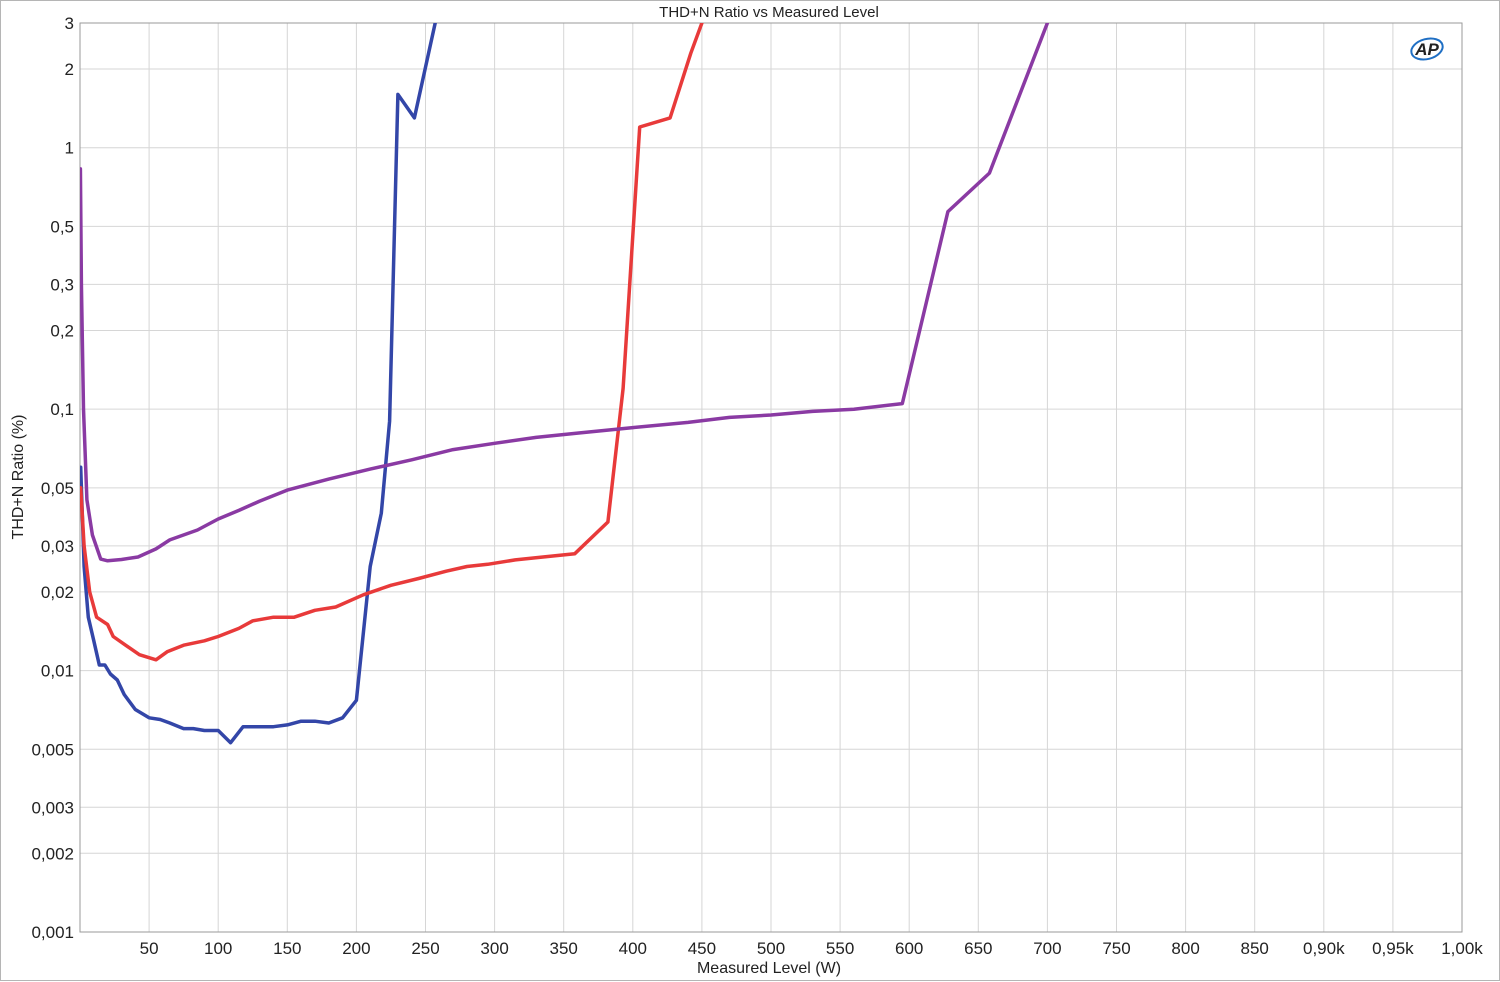  What do you see at coordinates (52, 807) in the screenshot?
I see `y-tick-label: 0,003` at bounding box center [52, 807].